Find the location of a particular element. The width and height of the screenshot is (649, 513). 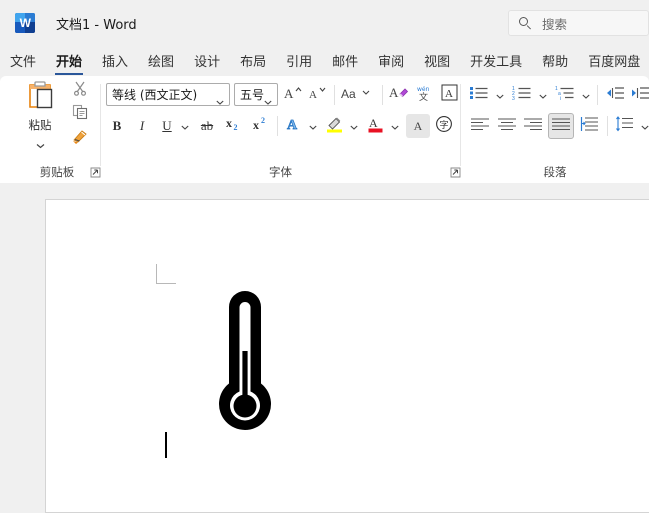

strikethrough-label: ab is located at coordinates (207, 125).